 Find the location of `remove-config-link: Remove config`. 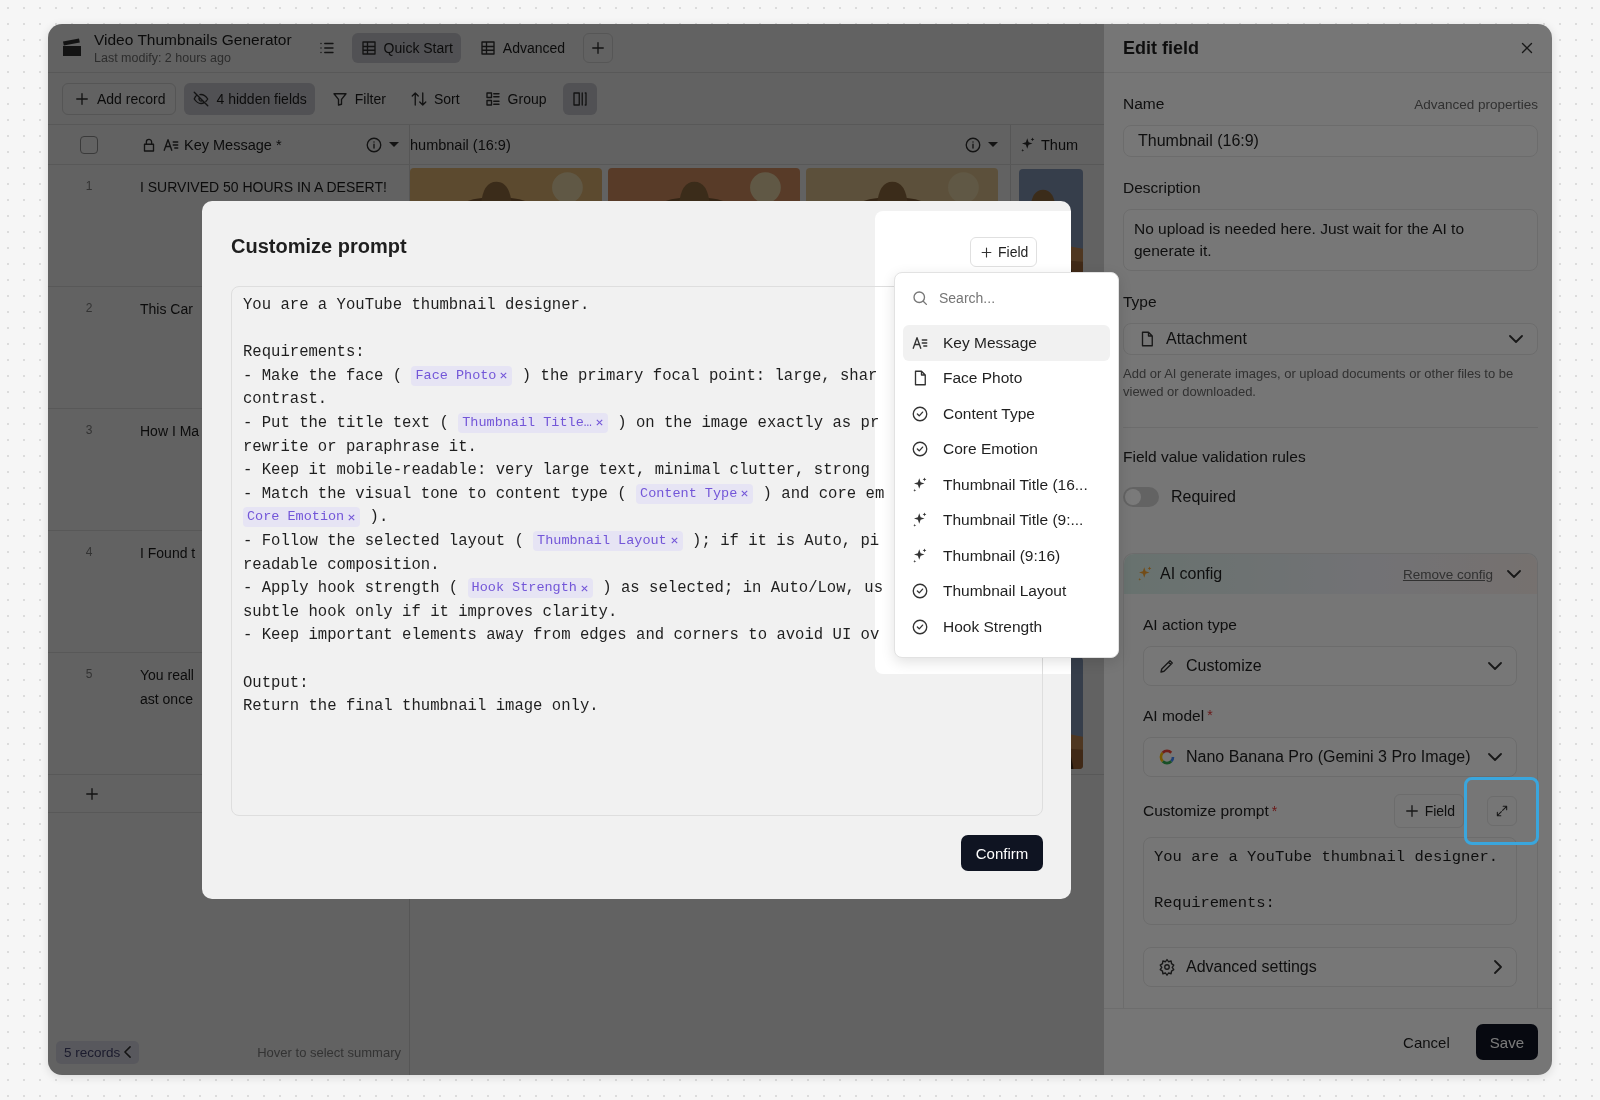

remove-config-link: Remove config is located at coordinates (1447, 574).